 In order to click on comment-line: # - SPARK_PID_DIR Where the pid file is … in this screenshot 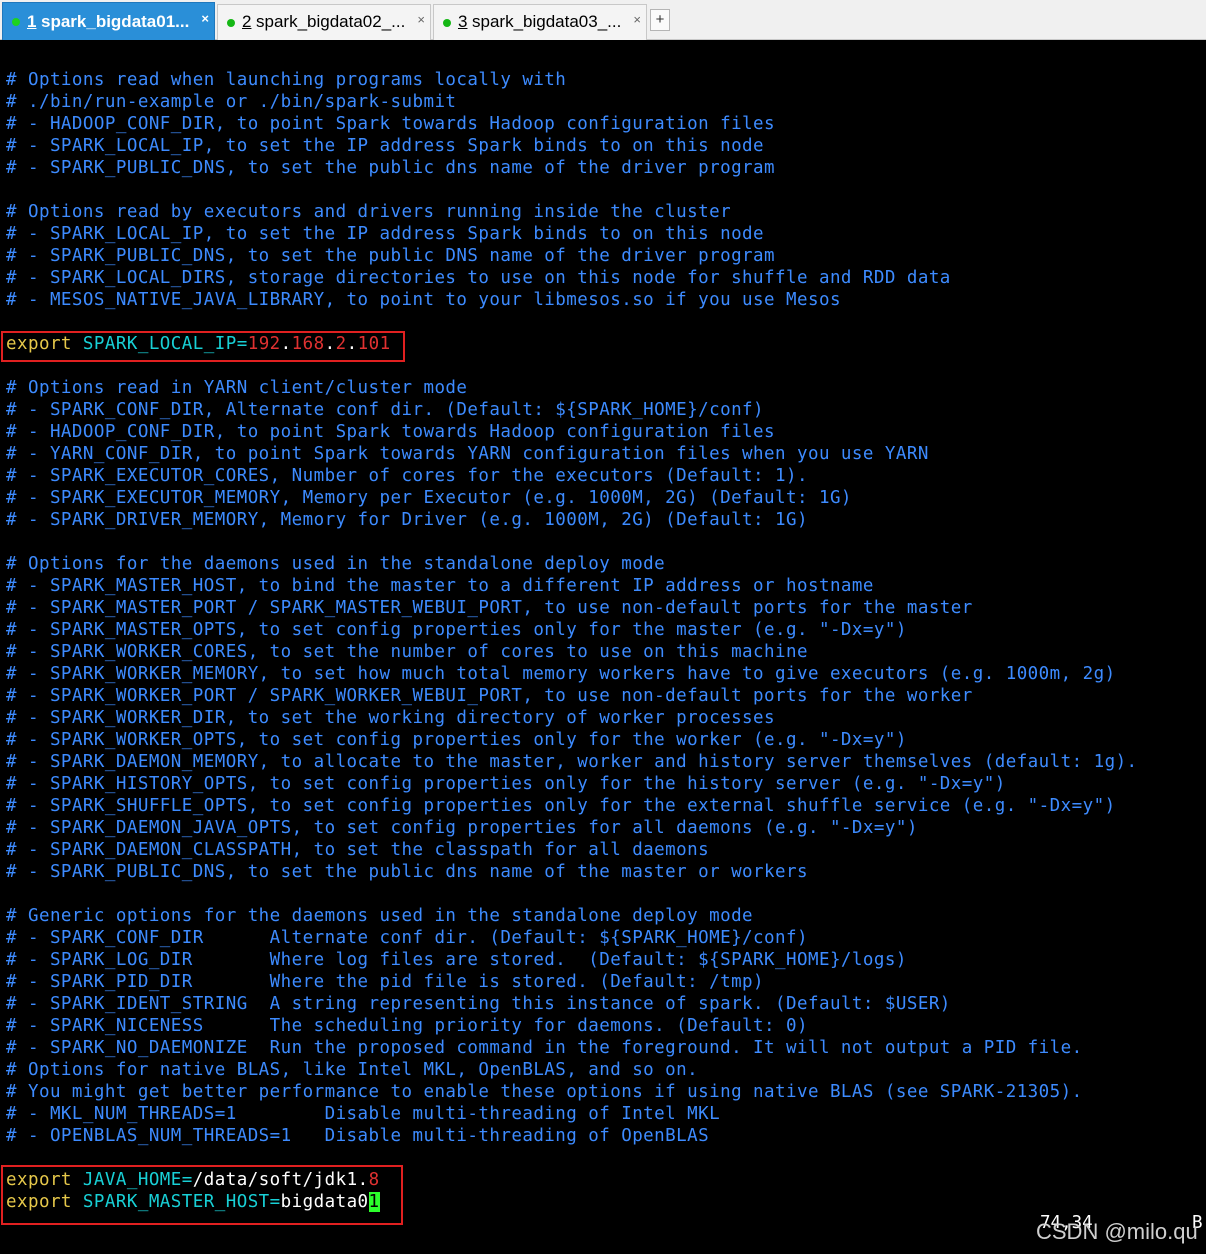, I will do `click(385, 982)`.